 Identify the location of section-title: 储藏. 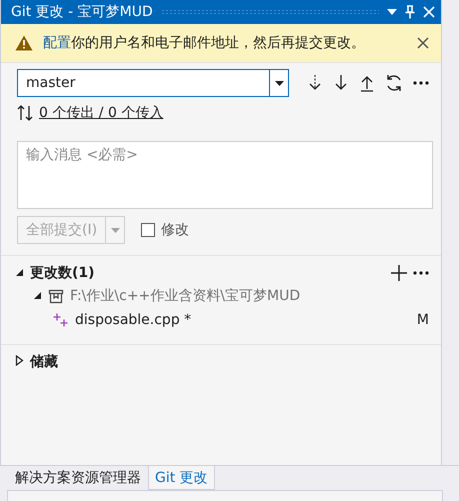
(44, 362).